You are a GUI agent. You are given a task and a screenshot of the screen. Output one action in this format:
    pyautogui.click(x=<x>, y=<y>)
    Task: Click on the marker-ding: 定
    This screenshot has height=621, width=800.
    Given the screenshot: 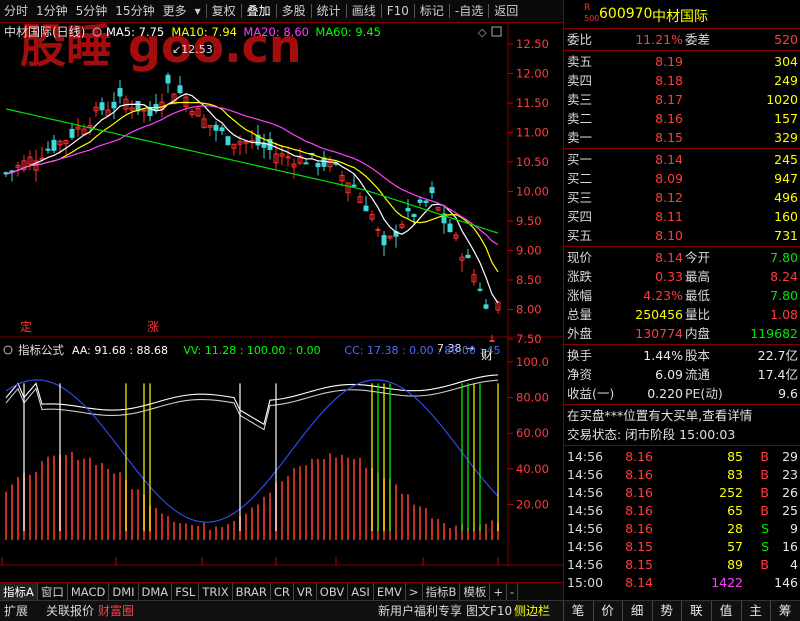 What is the action you would take?
    pyautogui.click(x=26, y=326)
    